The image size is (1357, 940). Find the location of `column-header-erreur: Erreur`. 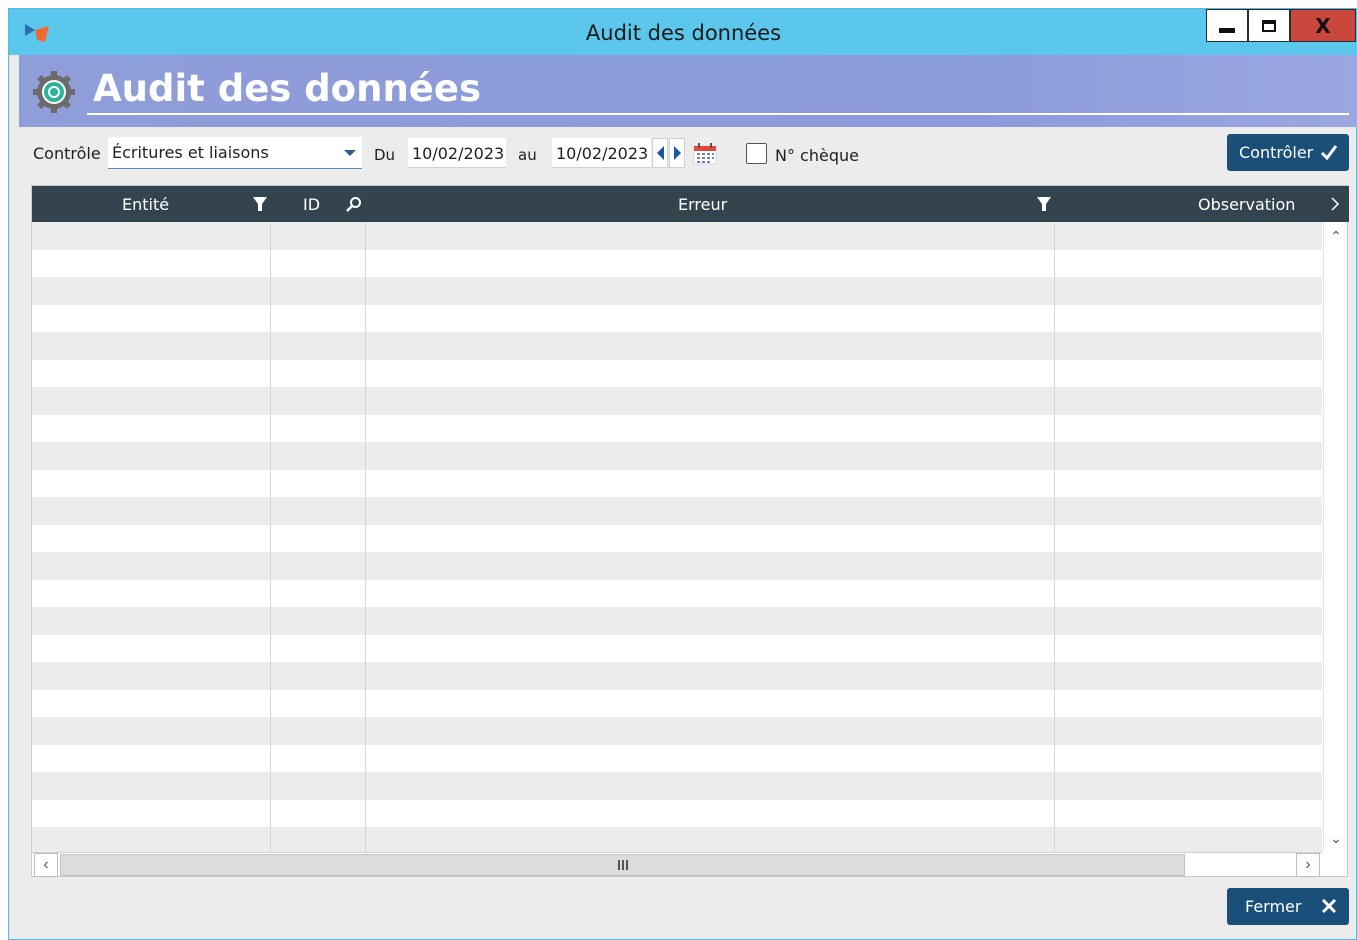

column-header-erreur: Erreur is located at coordinates (702, 204).